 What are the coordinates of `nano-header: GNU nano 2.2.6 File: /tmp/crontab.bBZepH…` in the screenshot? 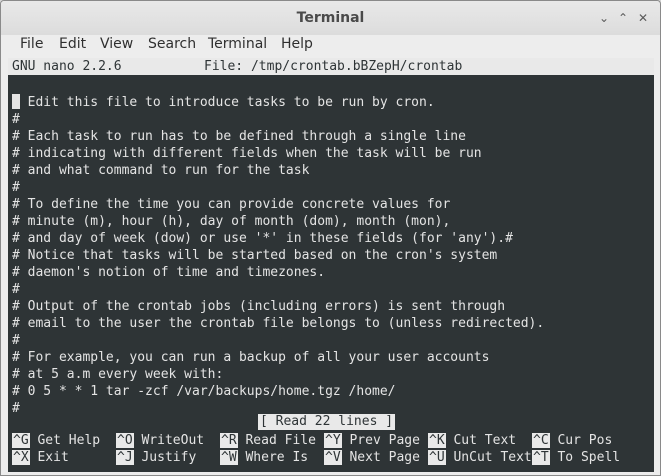 It's located at (331, 66).